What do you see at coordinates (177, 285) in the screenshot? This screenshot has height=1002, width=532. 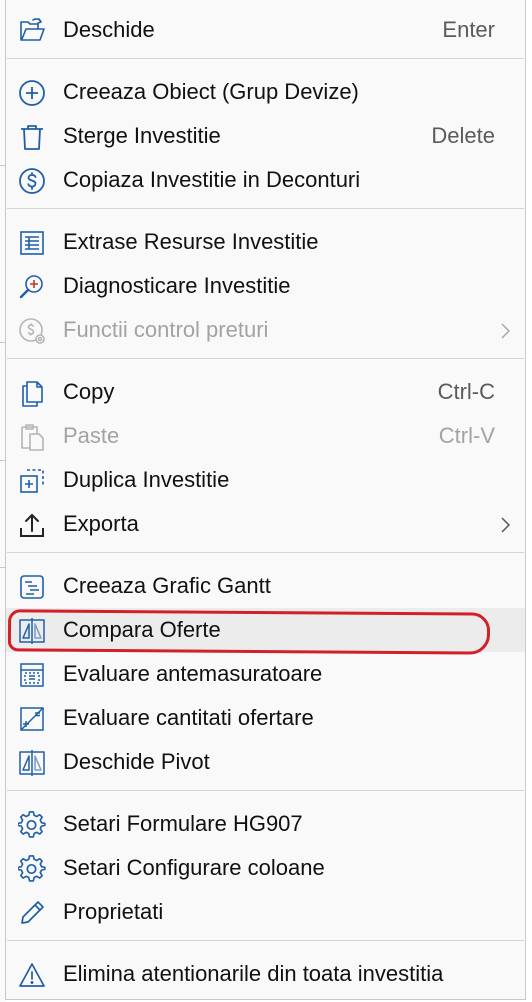 I see `menu-item-label: Diagnosticare Investitie` at bounding box center [177, 285].